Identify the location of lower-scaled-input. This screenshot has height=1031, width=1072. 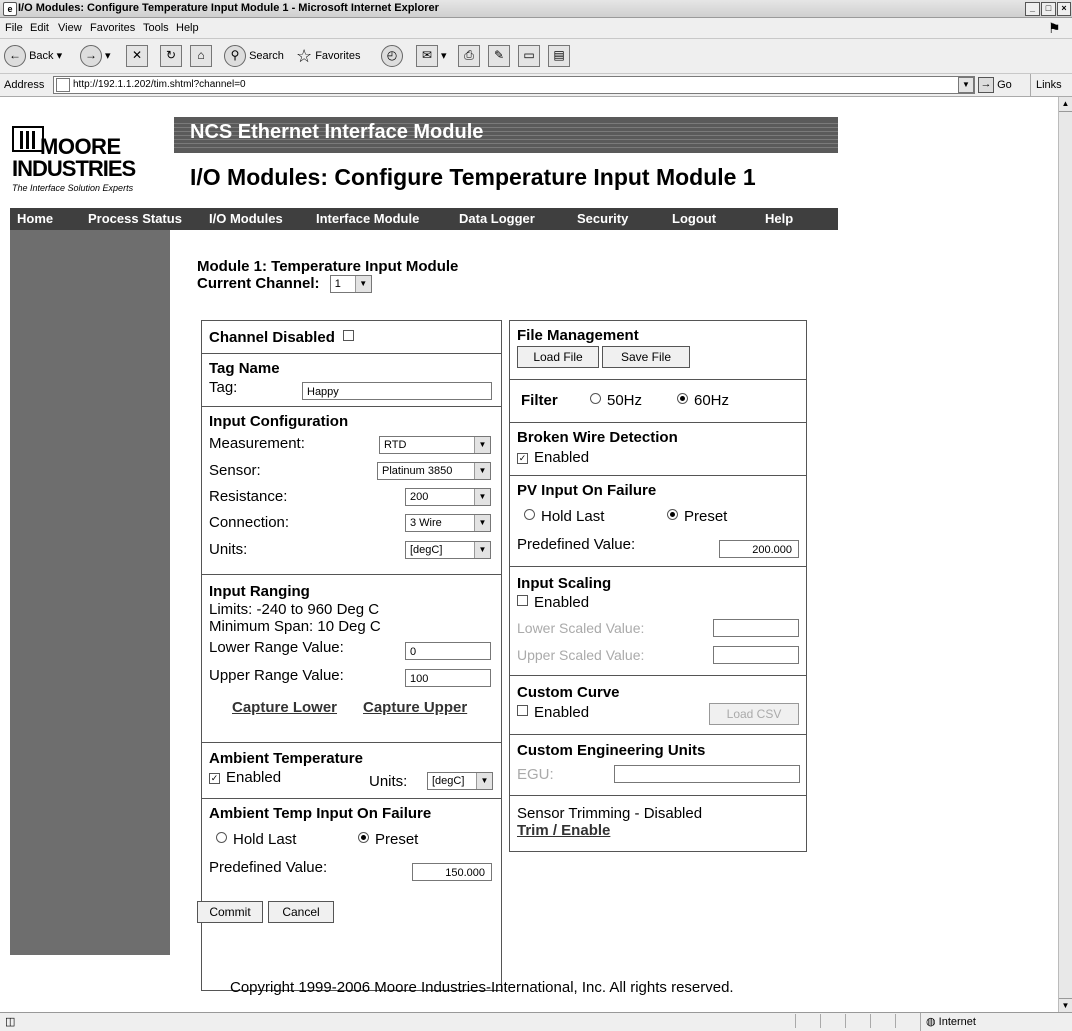
(756, 628).